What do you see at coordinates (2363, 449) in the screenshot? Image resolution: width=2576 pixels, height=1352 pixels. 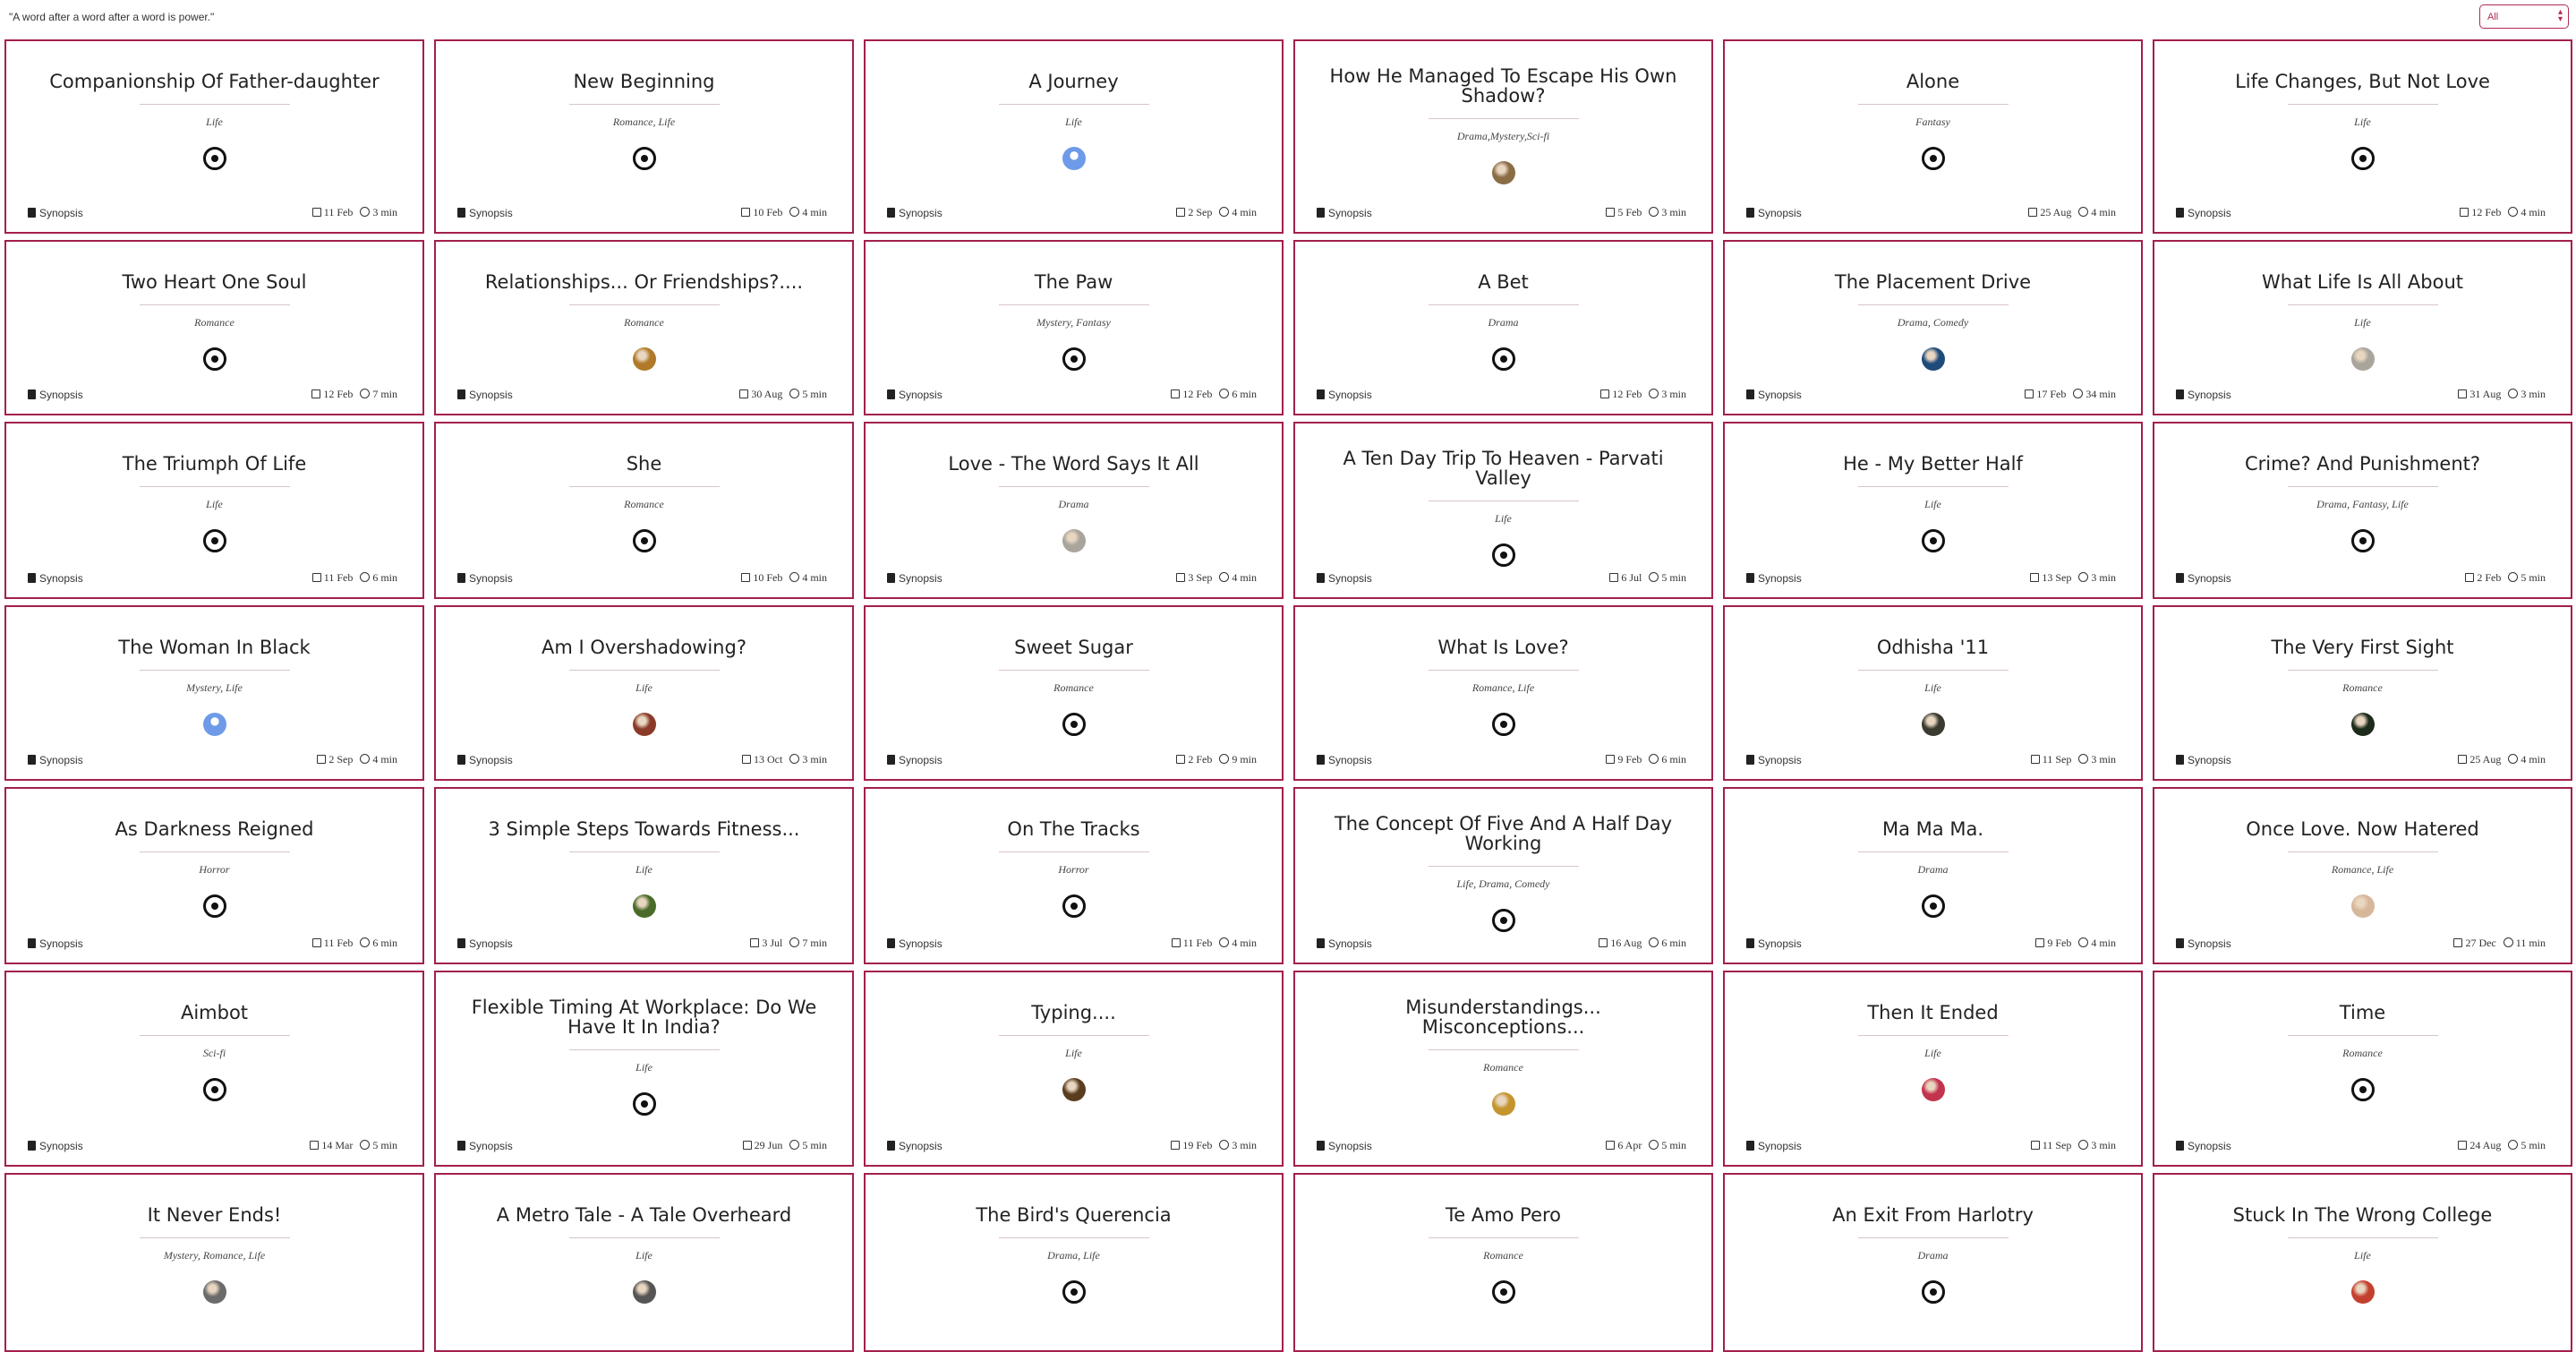 I see `story-title: Crime? And Punishment?` at bounding box center [2363, 449].